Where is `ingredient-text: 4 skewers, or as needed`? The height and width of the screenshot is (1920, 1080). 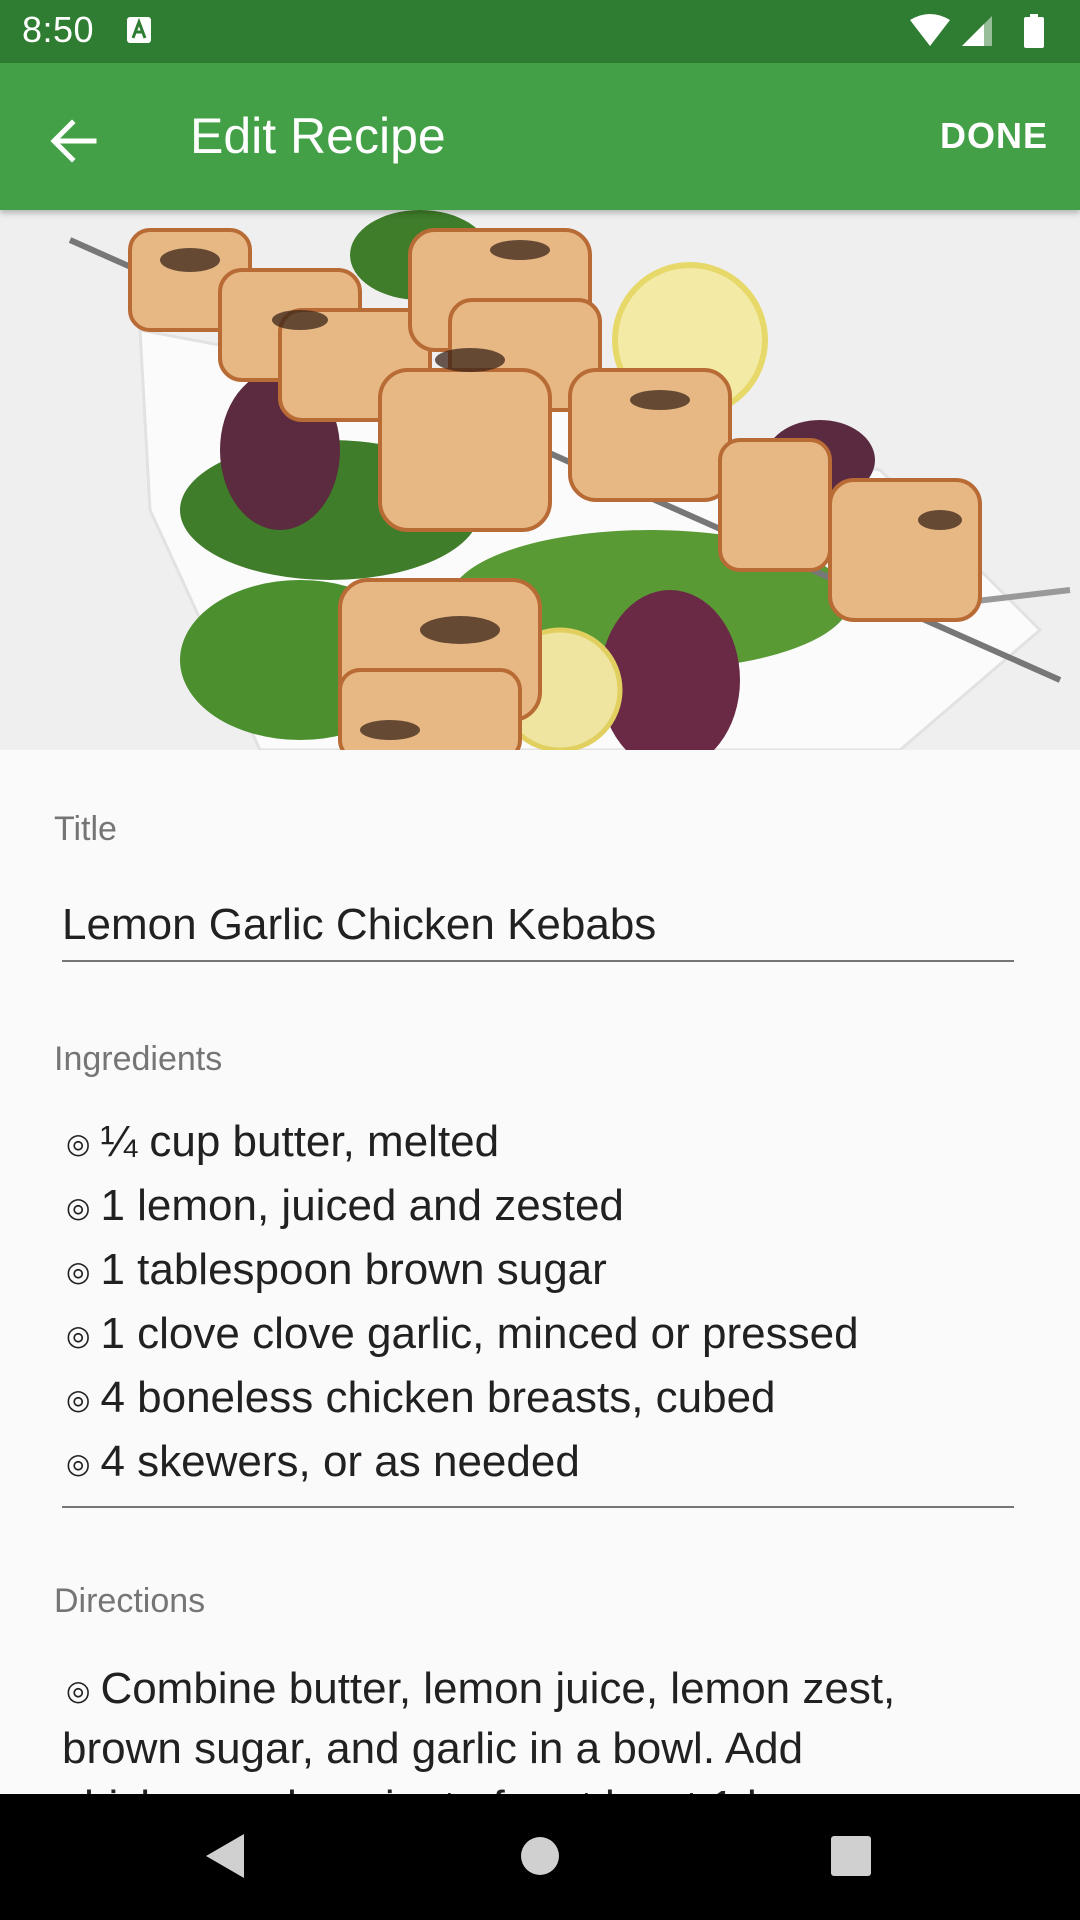 ingredient-text: 4 skewers, or as needed is located at coordinates (340, 1461).